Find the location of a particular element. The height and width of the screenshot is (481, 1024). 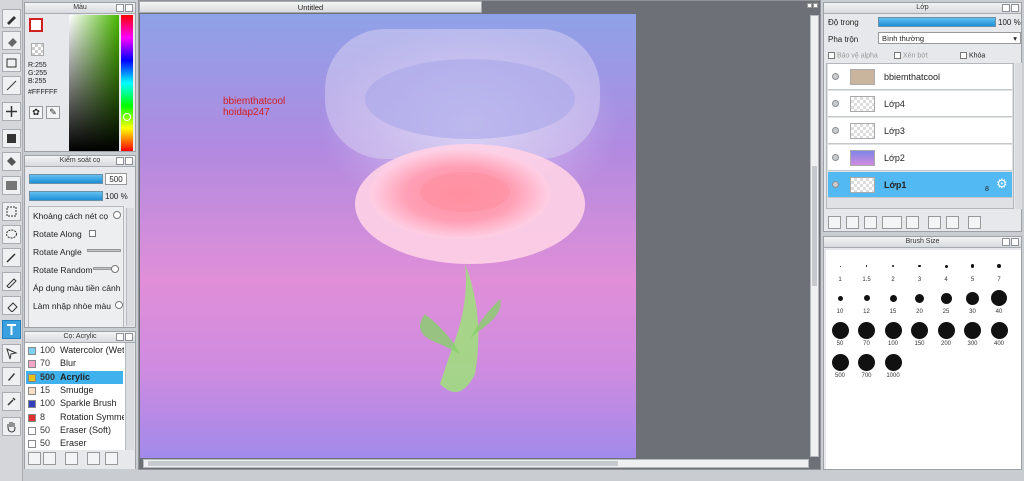

rotate-angle-slider is located at coordinates (104, 250).